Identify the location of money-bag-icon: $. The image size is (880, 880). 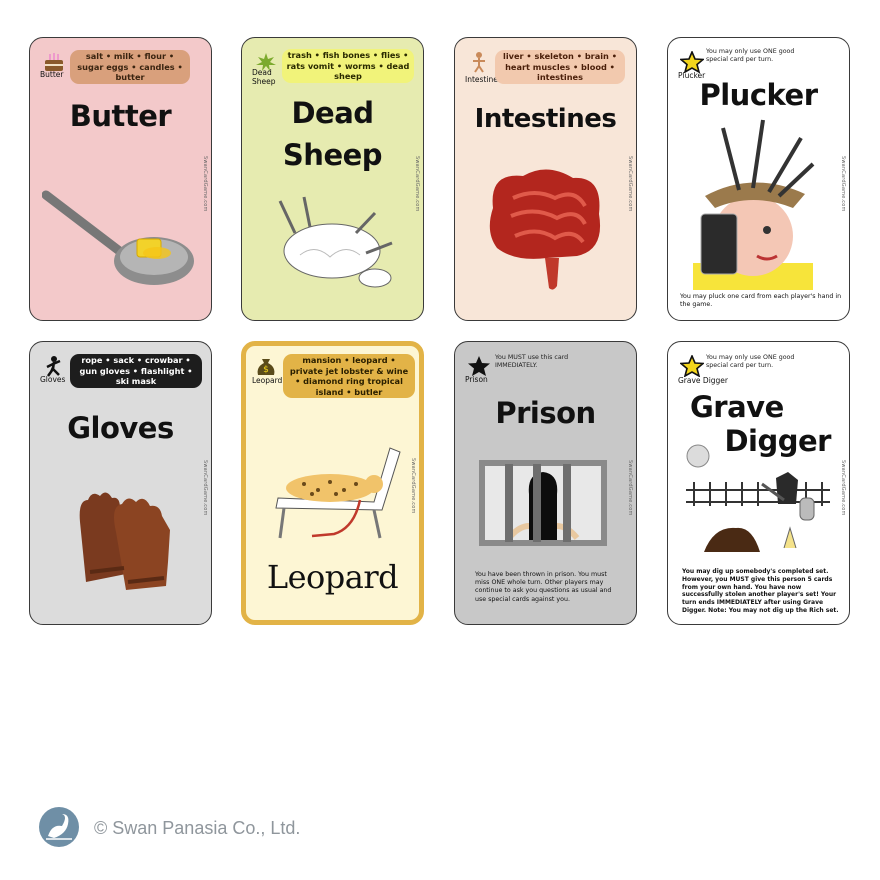
(267, 366).